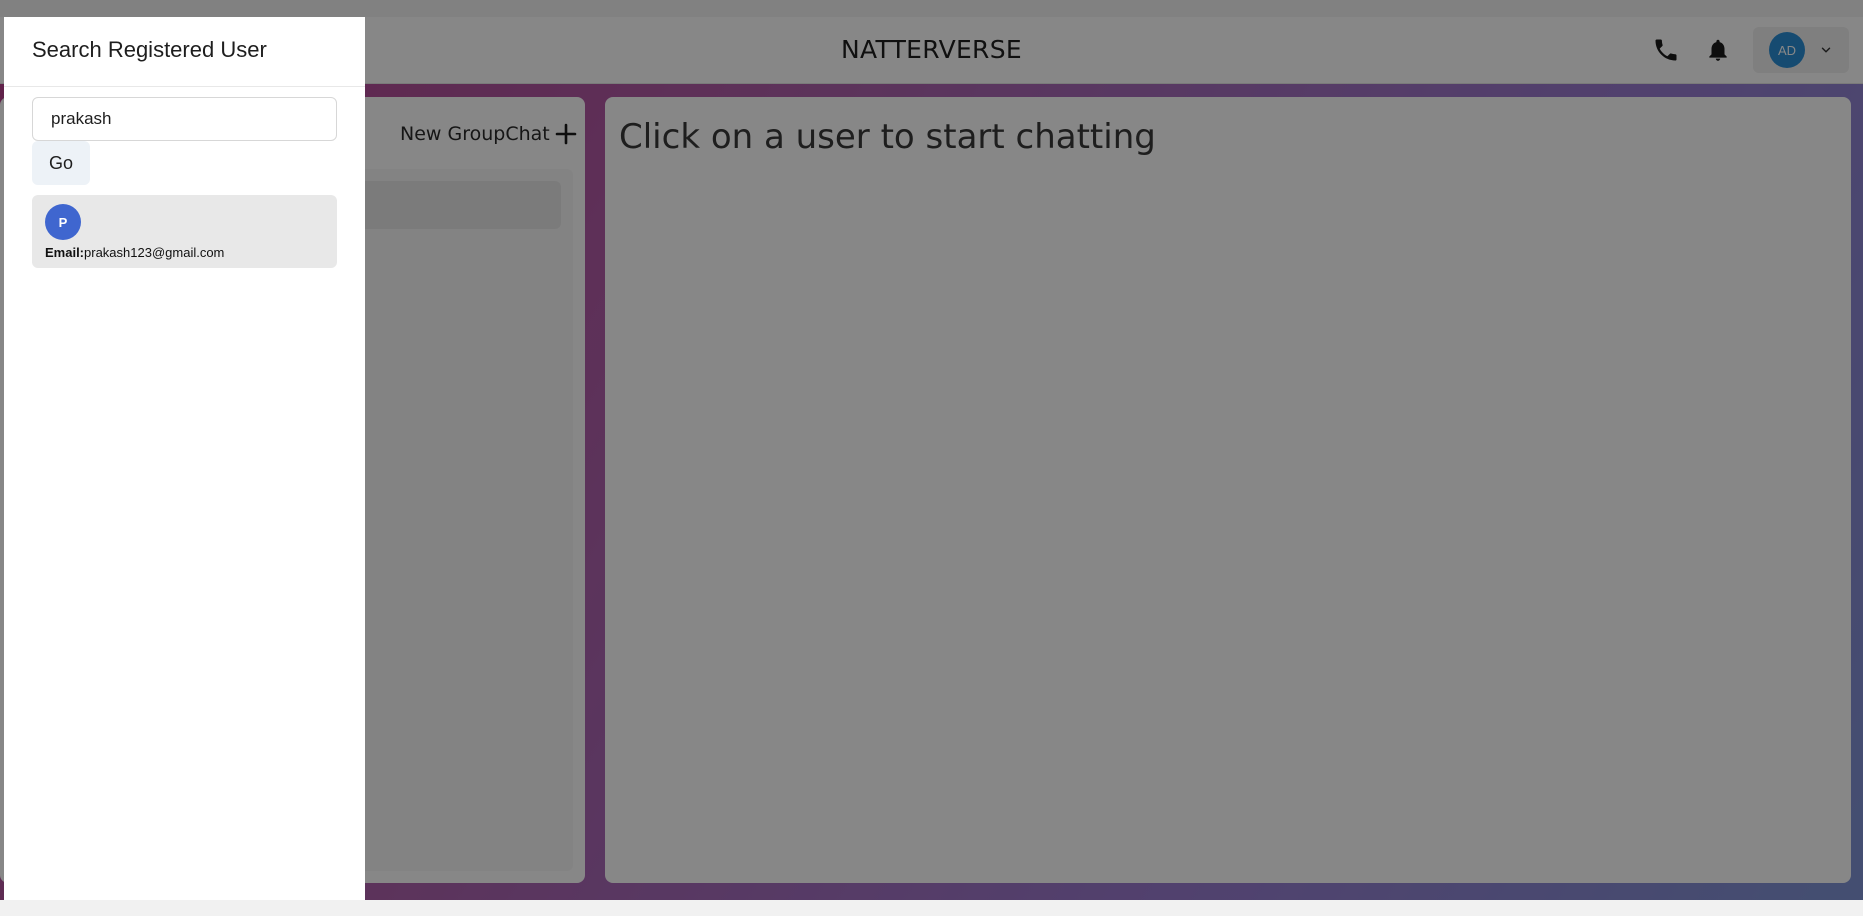 The width and height of the screenshot is (1863, 916). I want to click on avatar: P, so click(63, 222).